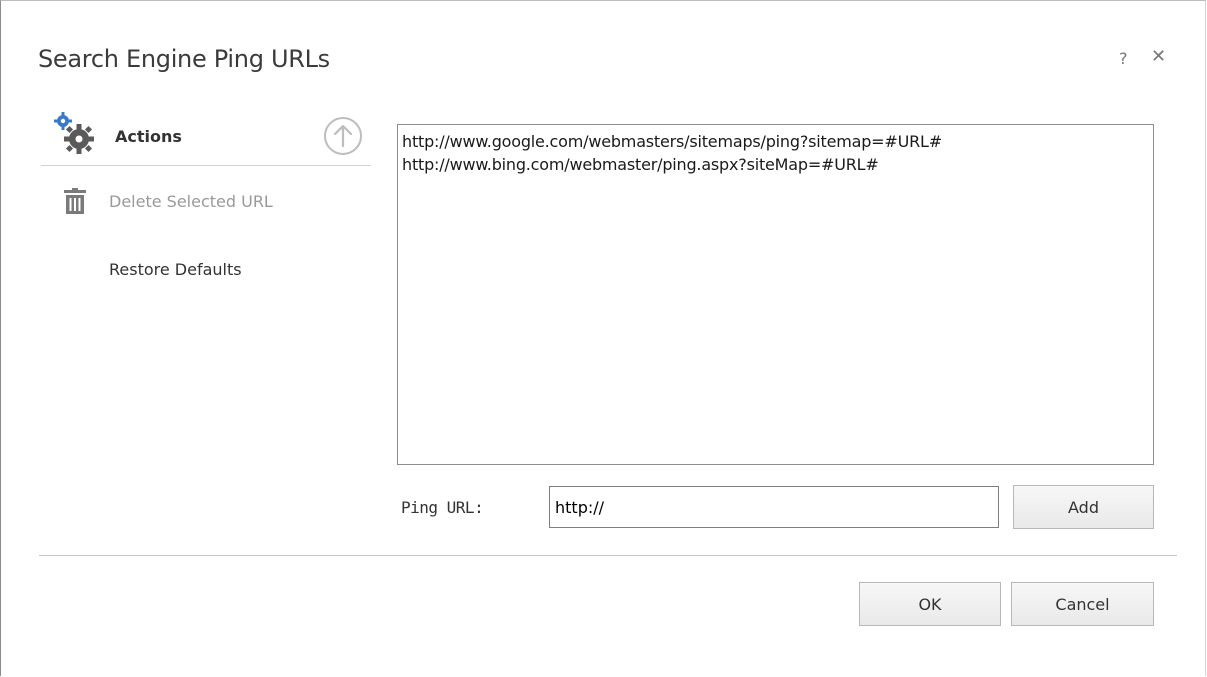 The height and width of the screenshot is (677, 1207). Describe the element at coordinates (930, 604) in the screenshot. I see `ok-button: OK` at that location.